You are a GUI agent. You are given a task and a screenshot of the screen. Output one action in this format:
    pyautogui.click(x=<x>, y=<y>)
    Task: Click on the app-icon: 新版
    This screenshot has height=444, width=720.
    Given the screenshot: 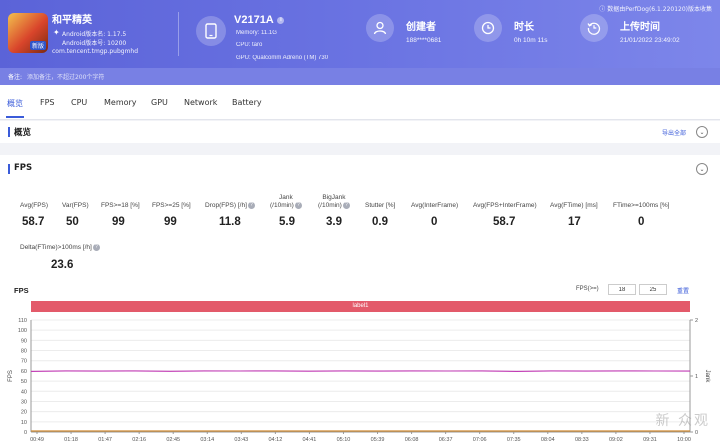 What is the action you would take?
    pyautogui.click(x=28, y=33)
    